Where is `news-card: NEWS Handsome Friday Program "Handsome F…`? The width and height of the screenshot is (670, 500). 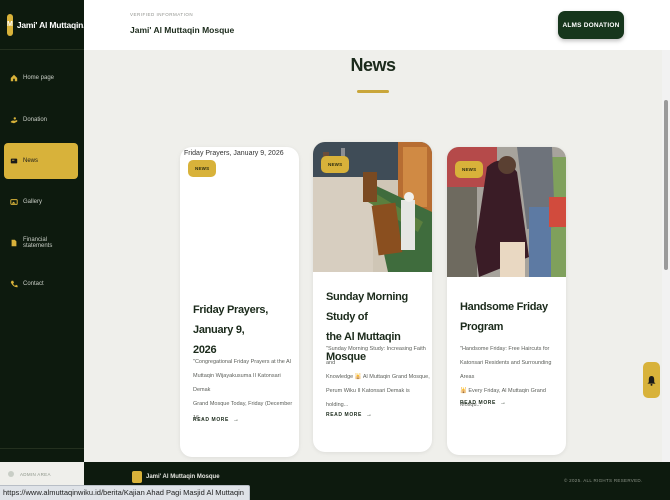 news-card: NEWS Handsome Friday Program "Handsome F… is located at coordinates (506, 301).